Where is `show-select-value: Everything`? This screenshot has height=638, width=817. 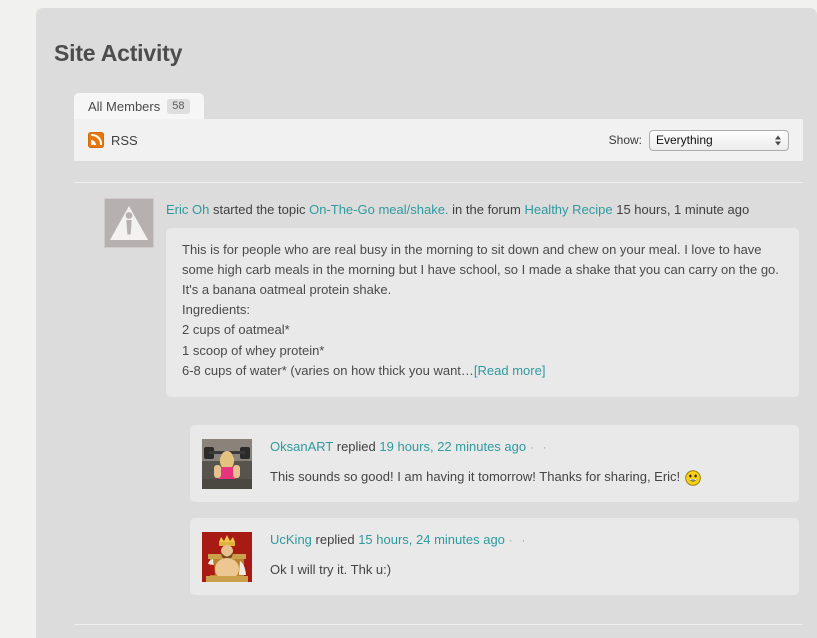 show-select-value: Everything is located at coordinates (684, 140).